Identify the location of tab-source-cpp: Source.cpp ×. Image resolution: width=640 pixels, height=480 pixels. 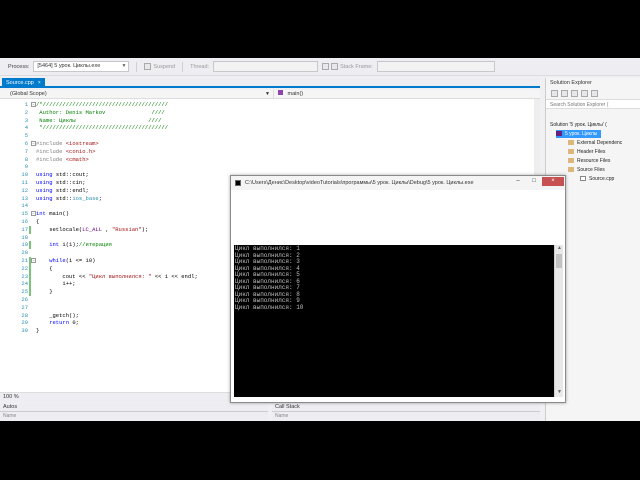
(23, 83).